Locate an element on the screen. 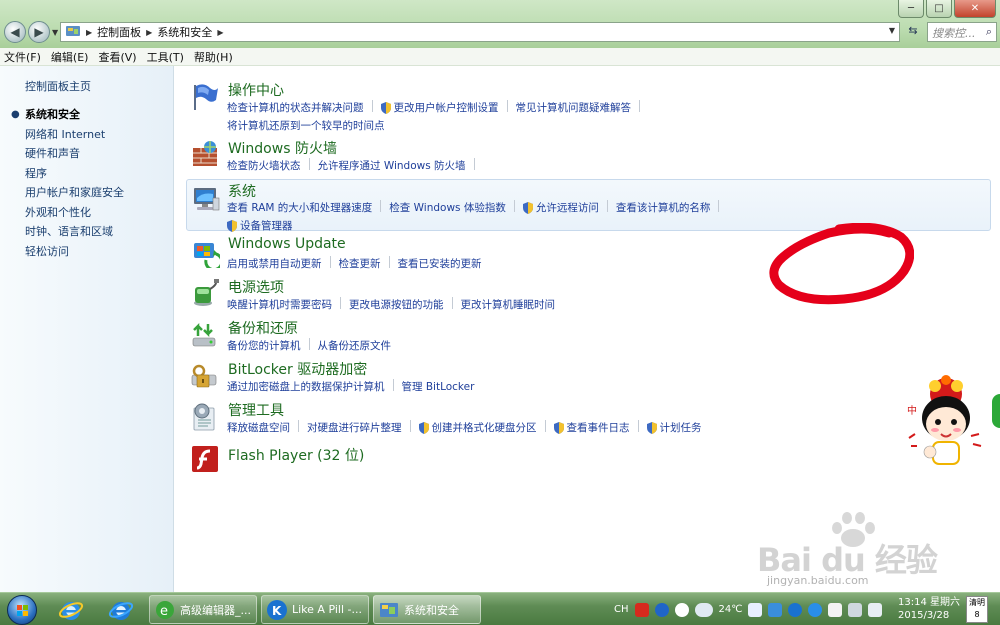 Image resolution: width=1000 pixels, height=625 pixels. sidebar-item-programs: 程序 is located at coordinates (36, 173).